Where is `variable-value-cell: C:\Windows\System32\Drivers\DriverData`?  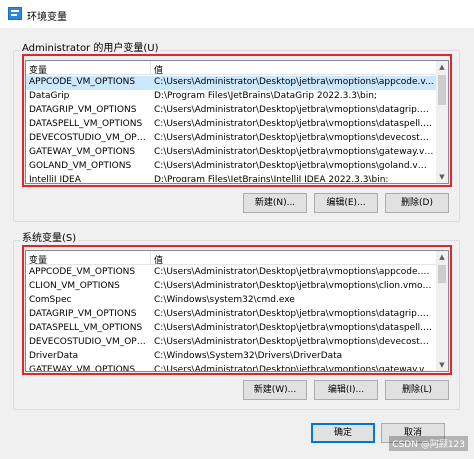 variable-value-cell: C:\Windows\System32\Drivers\DriverData is located at coordinates (248, 356).